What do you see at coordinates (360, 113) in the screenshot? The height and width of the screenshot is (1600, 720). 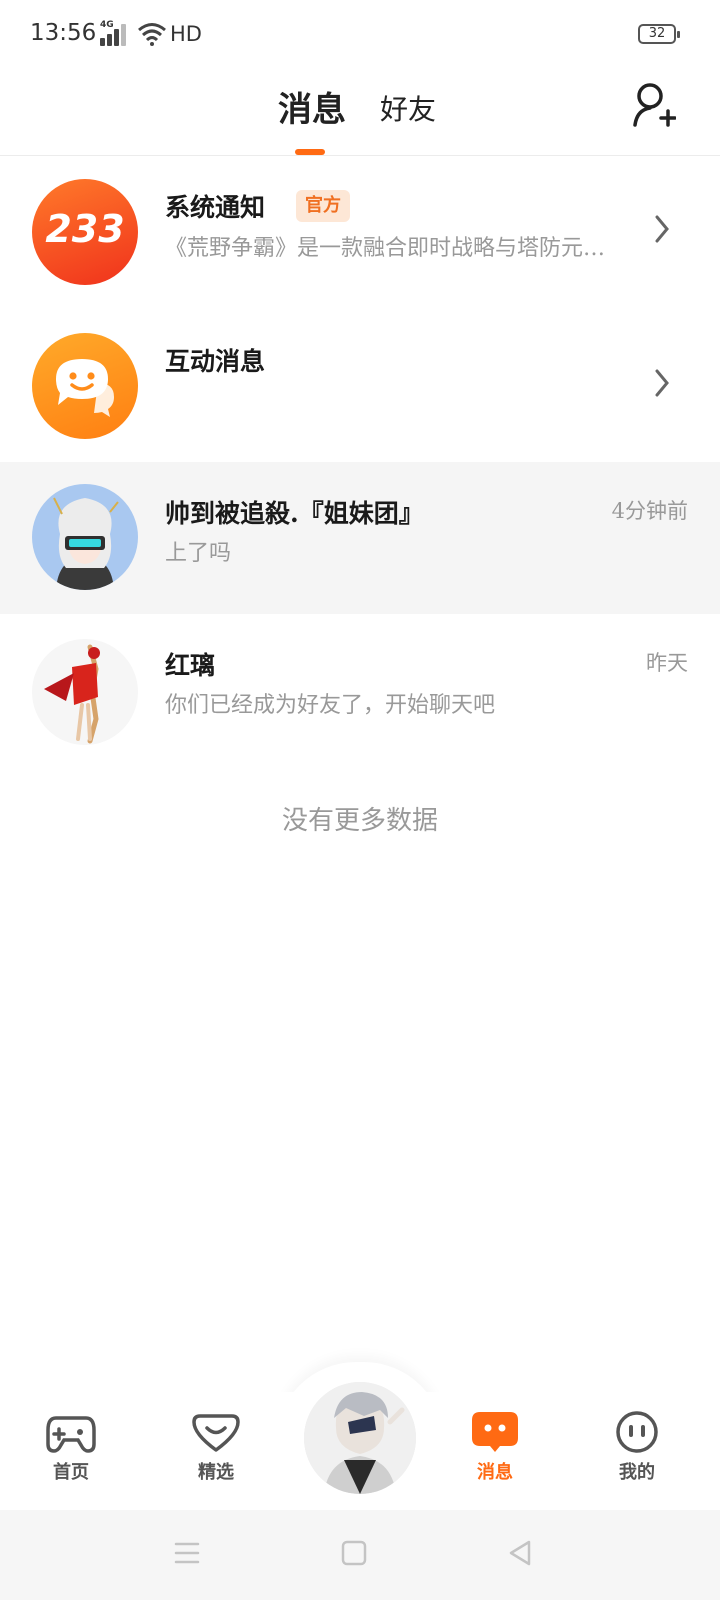 I see `header: 消息 好友` at bounding box center [360, 113].